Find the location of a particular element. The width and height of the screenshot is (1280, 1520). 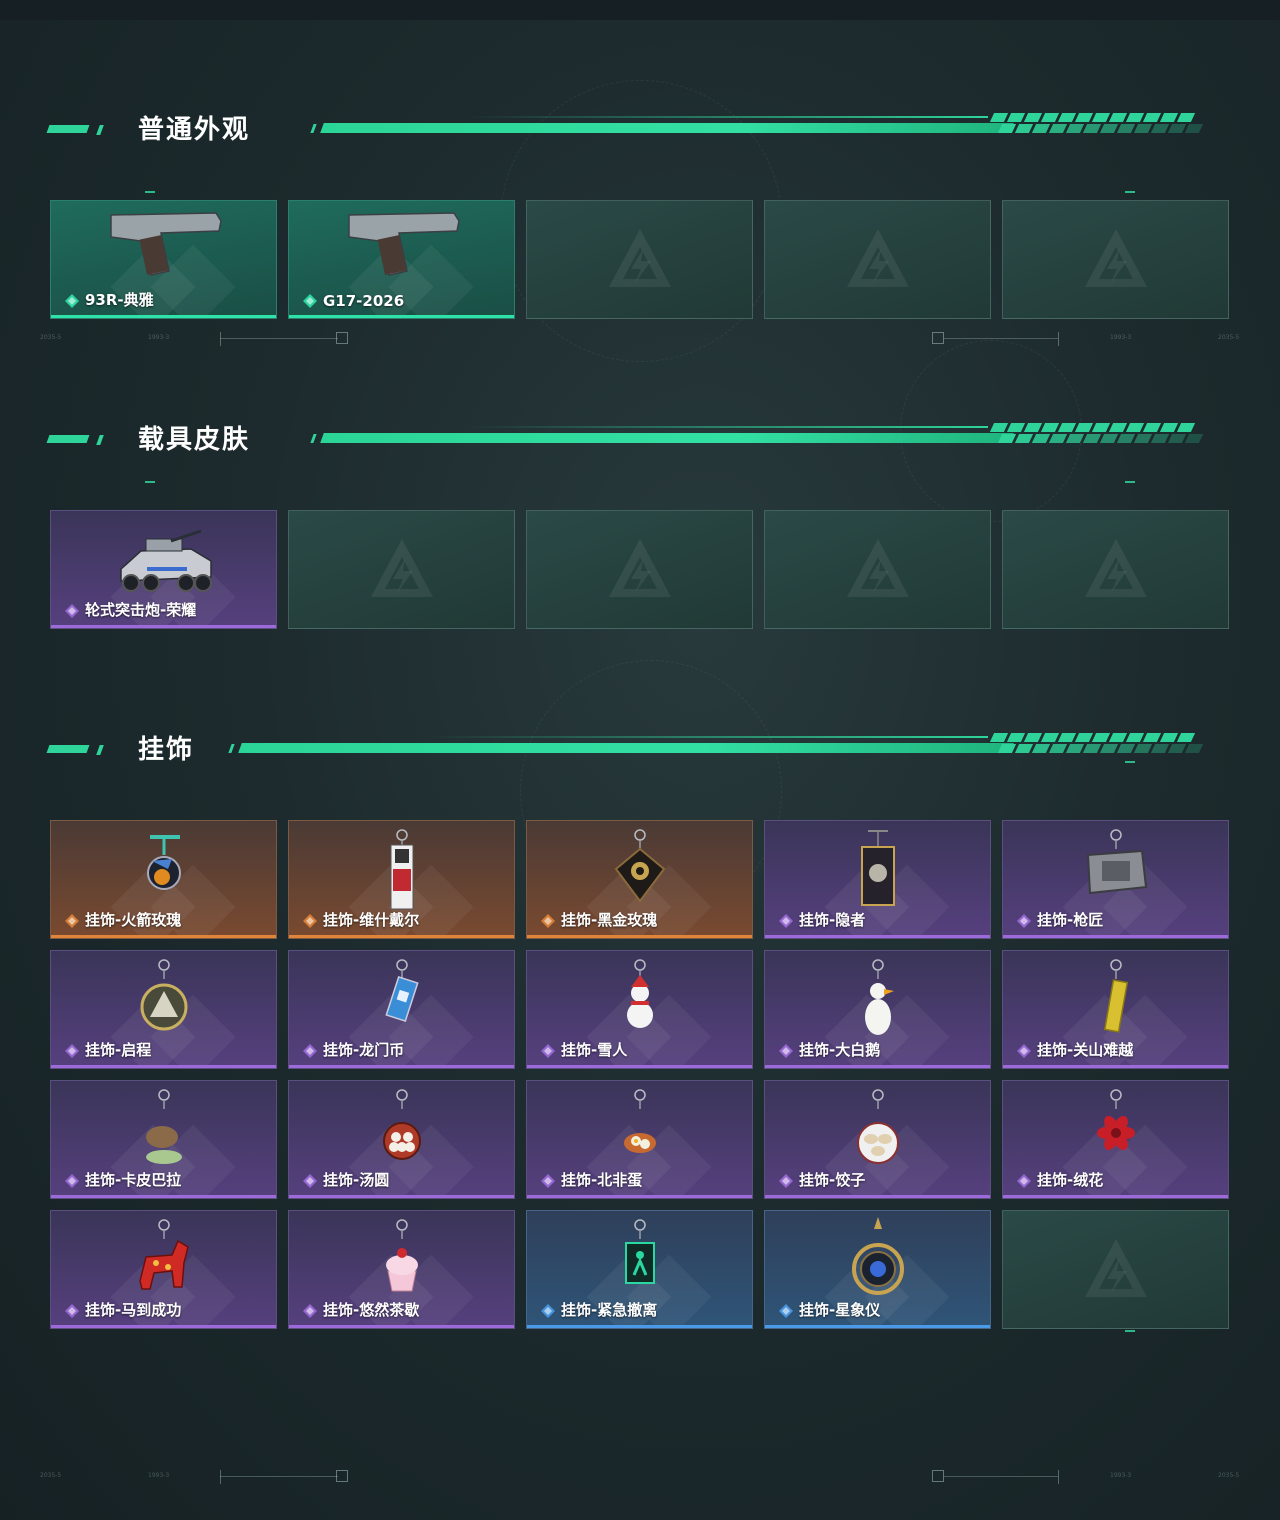

section-title: 载具皮肤 is located at coordinates (194, 440).